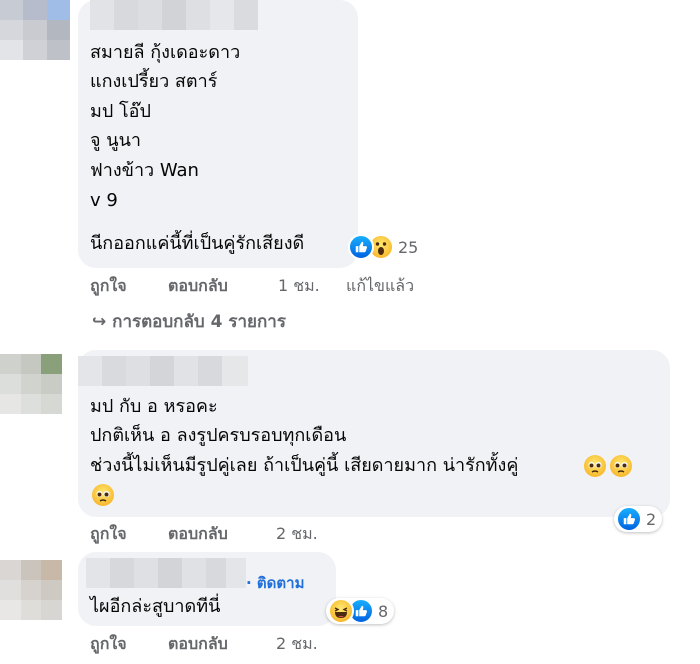  I want to click on timestamp: 1 ชม., so click(299, 286).